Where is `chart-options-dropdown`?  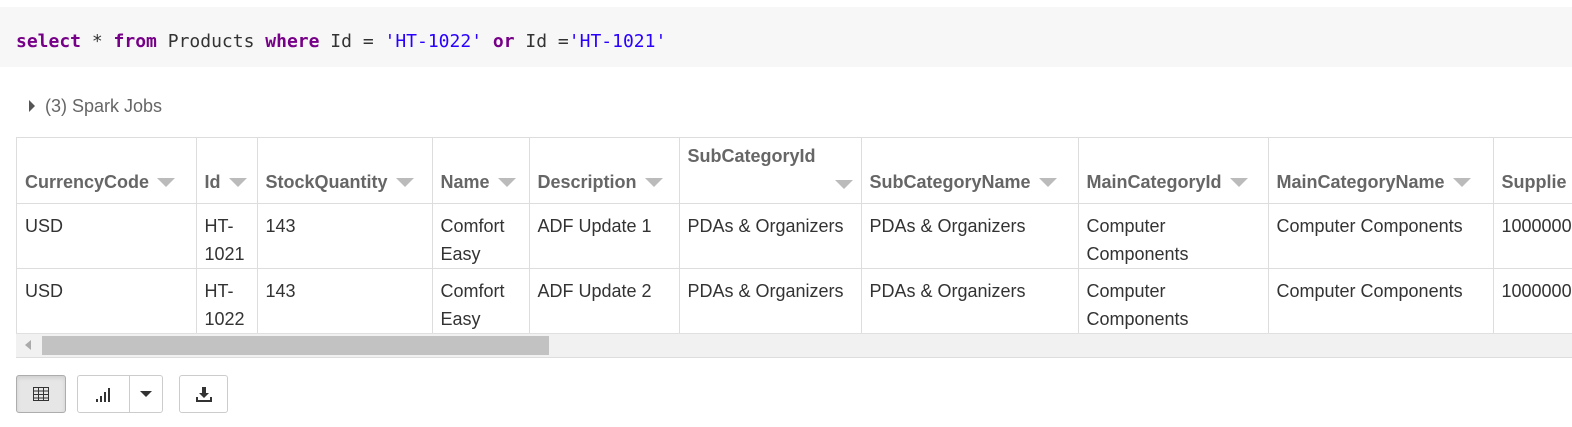
chart-options-dropdown is located at coordinates (146, 394).